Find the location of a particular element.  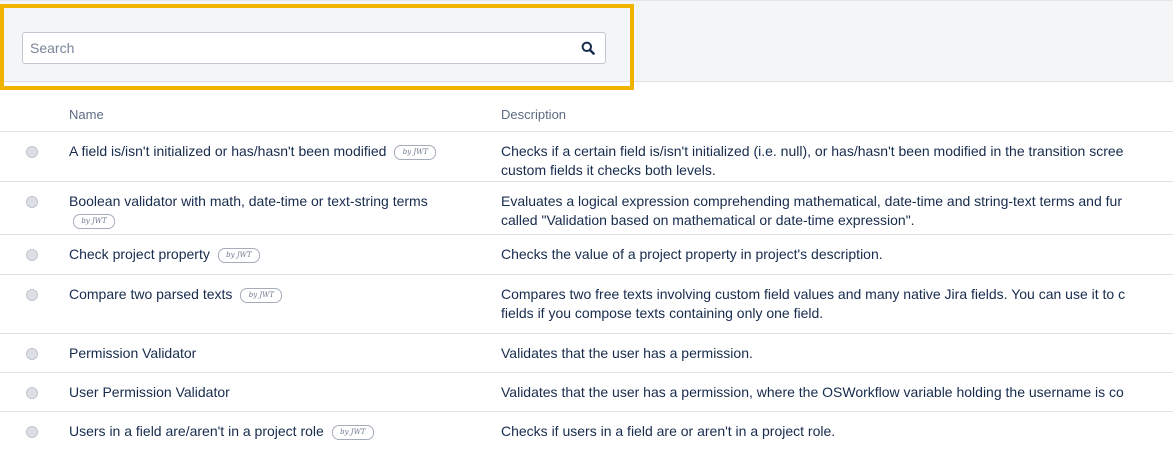

validator-name: Check project property is located at coordinates (139, 254).